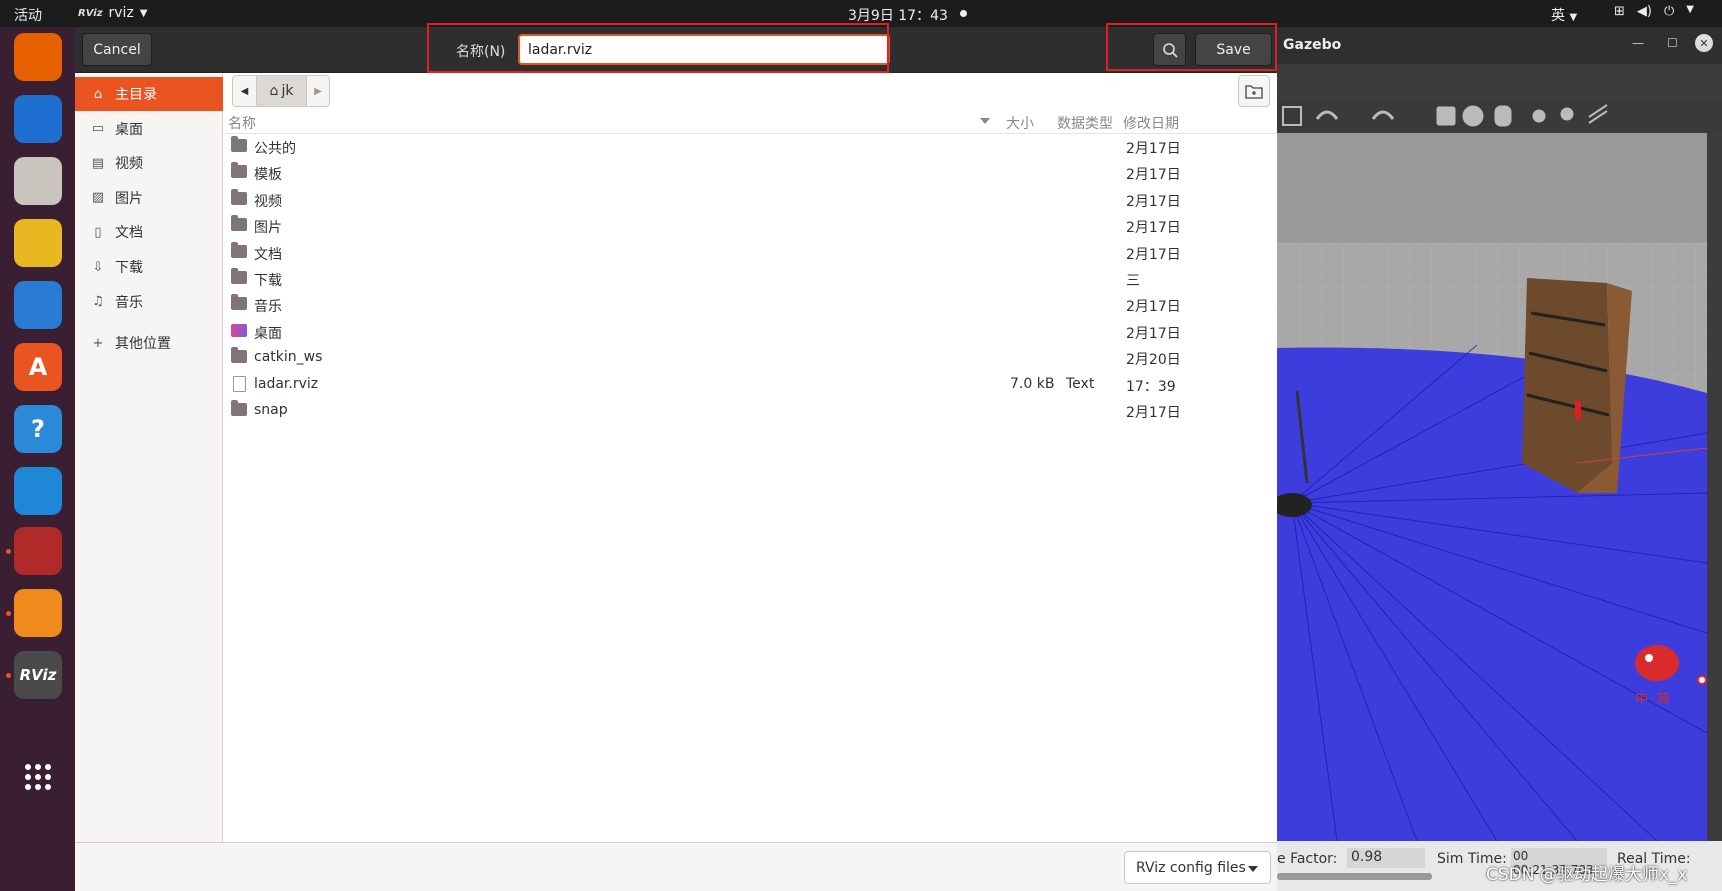 The height and width of the screenshot is (891, 1722). Describe the element at coordinates (750, 332) in the screenshot. I see `file-row: 桌面 2月17日` at that location.